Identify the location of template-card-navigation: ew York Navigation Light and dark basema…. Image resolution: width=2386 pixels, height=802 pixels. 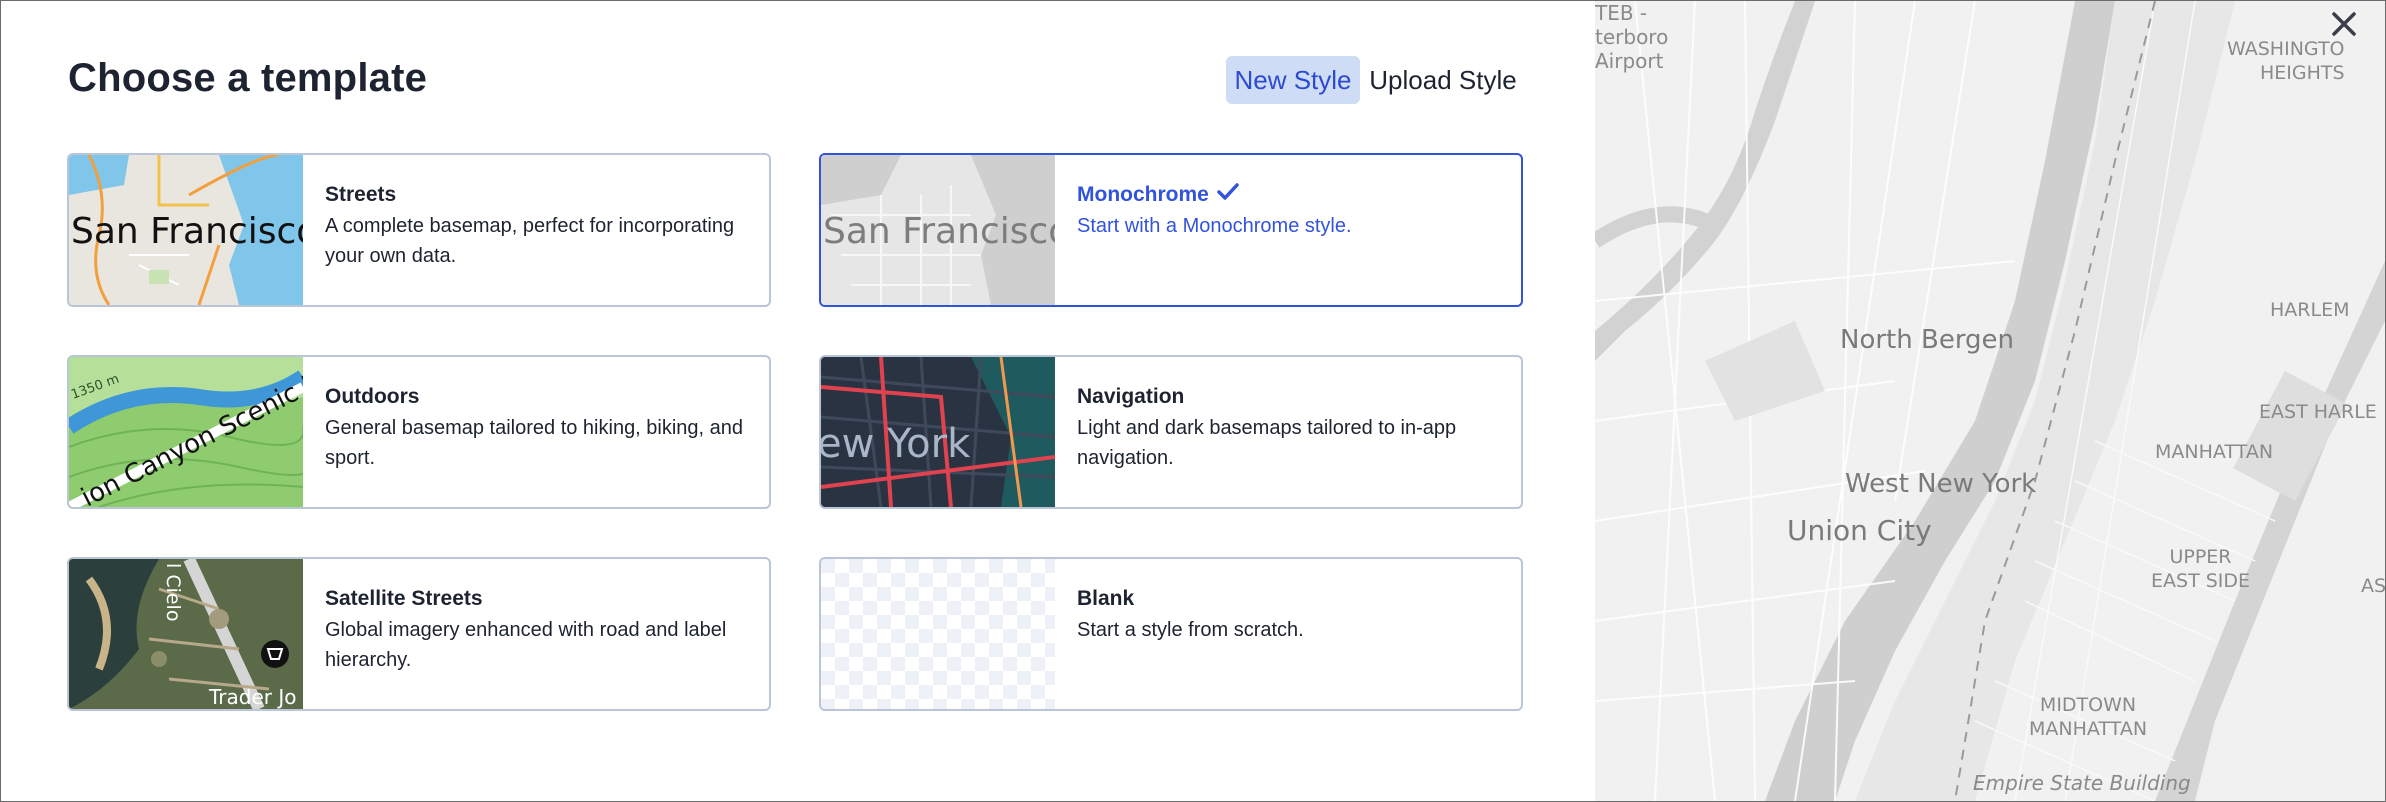
(1171, 432).